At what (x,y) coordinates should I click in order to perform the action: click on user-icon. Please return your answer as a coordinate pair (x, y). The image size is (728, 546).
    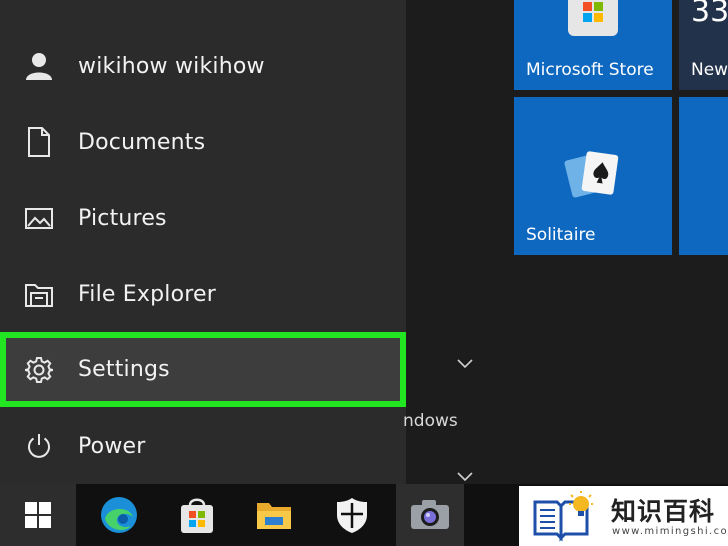
    Looking at the image, I should click on (39, 66).